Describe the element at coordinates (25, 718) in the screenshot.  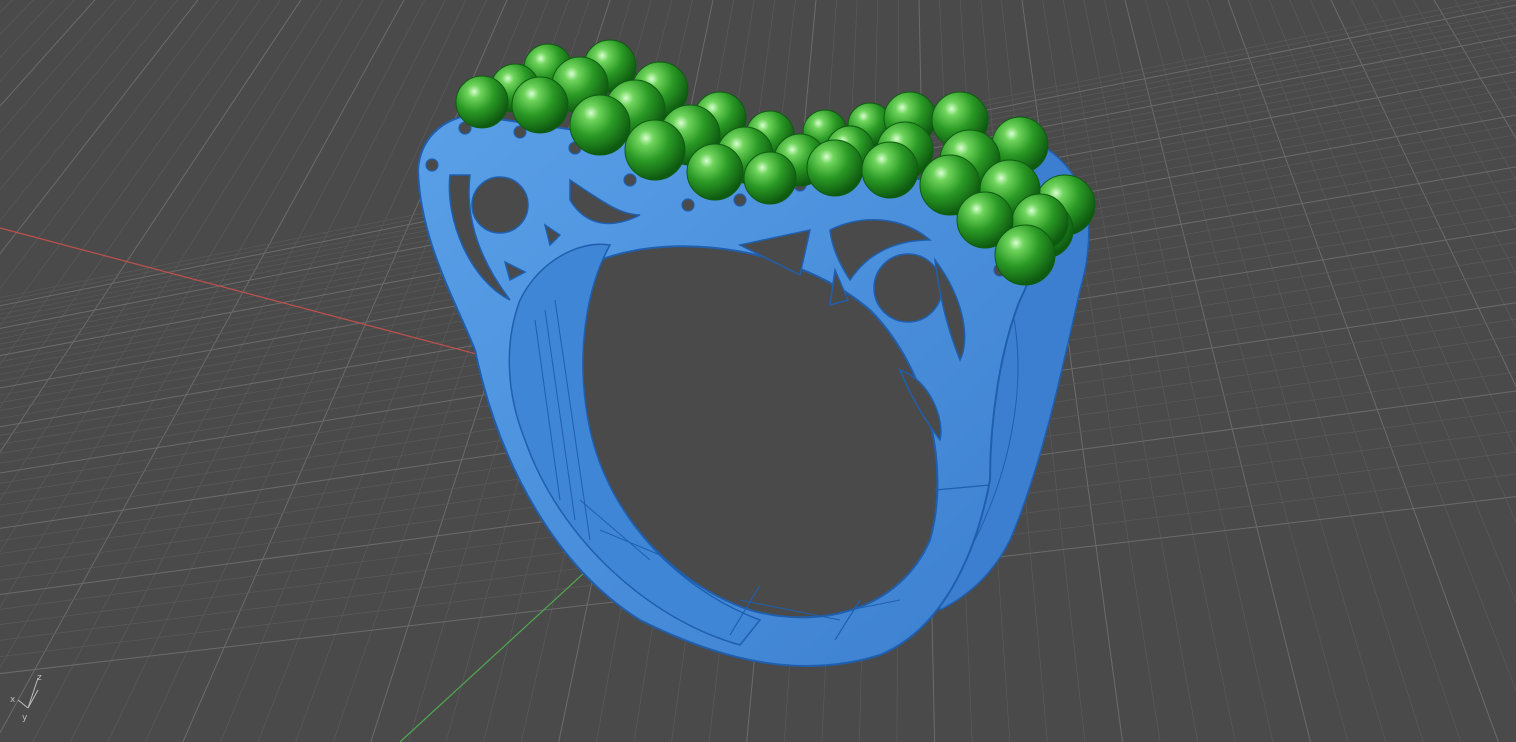
I see `axis-widget-y-label: y` at that location.